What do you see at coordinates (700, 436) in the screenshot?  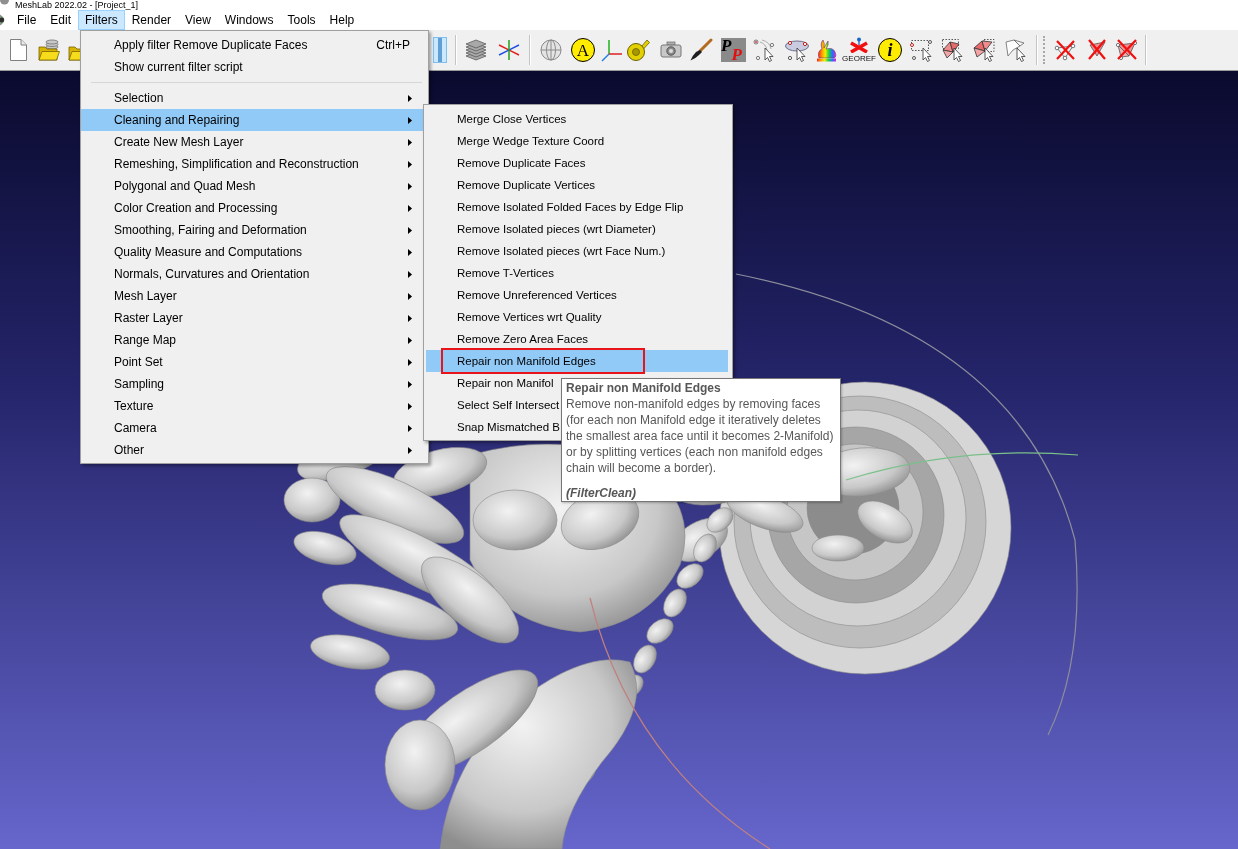 I see `tooltip-text: Remove non-manifold edges by removing faces (for each non Manifold edge it iteratively deletes the smallest area face until it becomes 2-Manifold) or by splitting vertices (each non manifold edges chain will become a border).` at bounding box center [700, 436].